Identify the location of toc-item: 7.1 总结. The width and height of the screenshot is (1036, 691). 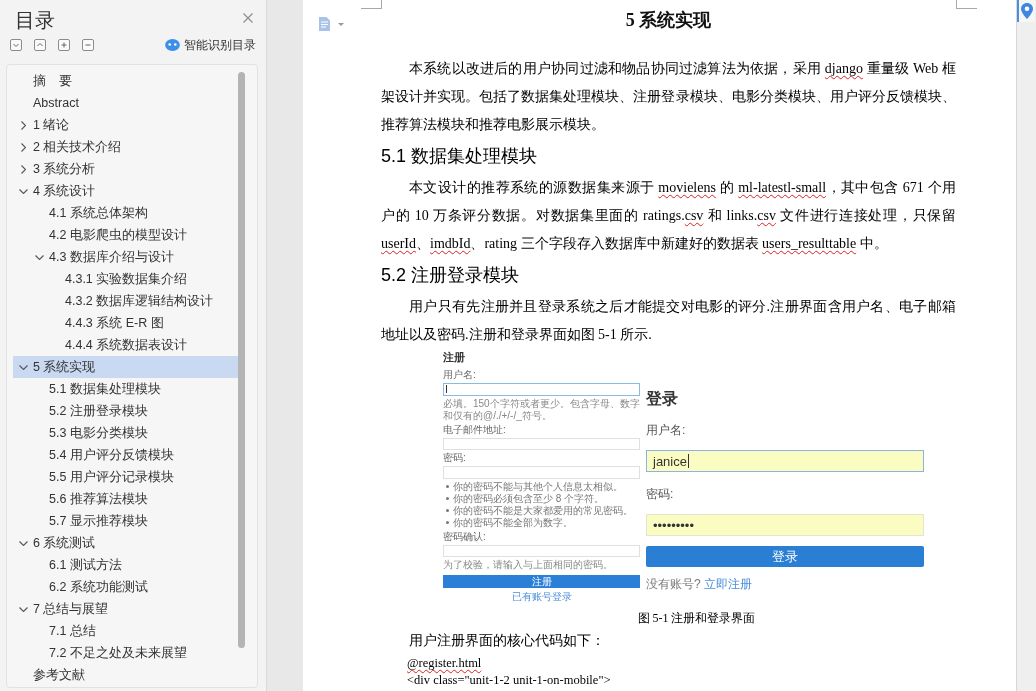
(65, 631).